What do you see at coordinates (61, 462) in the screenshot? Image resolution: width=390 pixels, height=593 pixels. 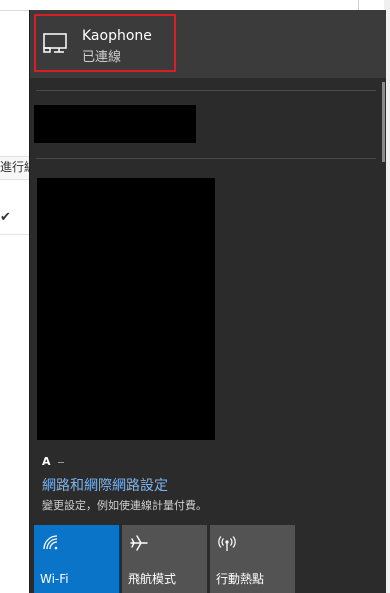 I see `section-label-dash` at bounding box center [61, 462].